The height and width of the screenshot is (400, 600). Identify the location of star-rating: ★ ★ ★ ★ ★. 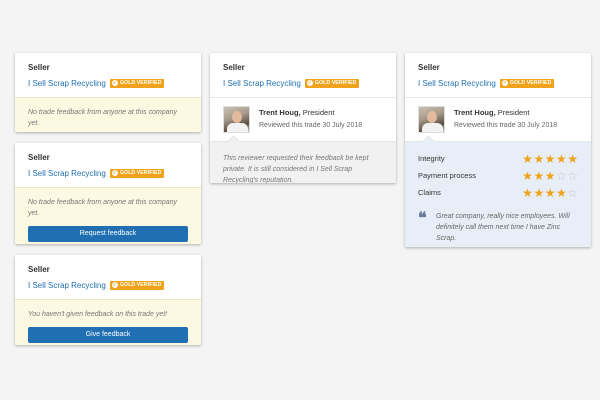
(550, 159).